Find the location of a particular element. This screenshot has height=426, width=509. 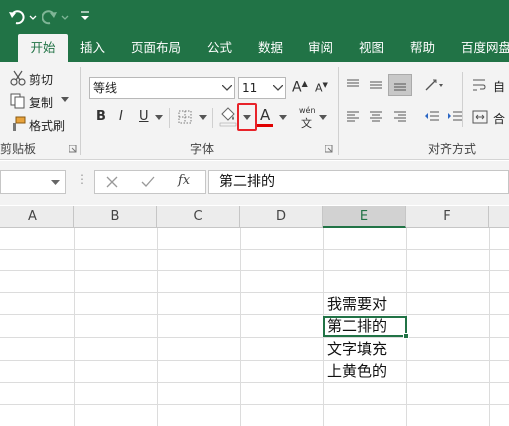

shrink-font-button: A▼ is located at coordinates (321, 88).